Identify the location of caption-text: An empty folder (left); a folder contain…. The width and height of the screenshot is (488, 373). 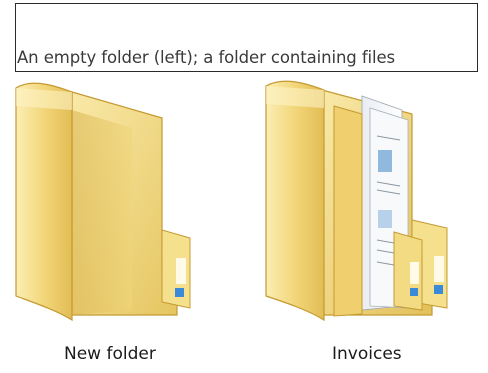
(206, 57).